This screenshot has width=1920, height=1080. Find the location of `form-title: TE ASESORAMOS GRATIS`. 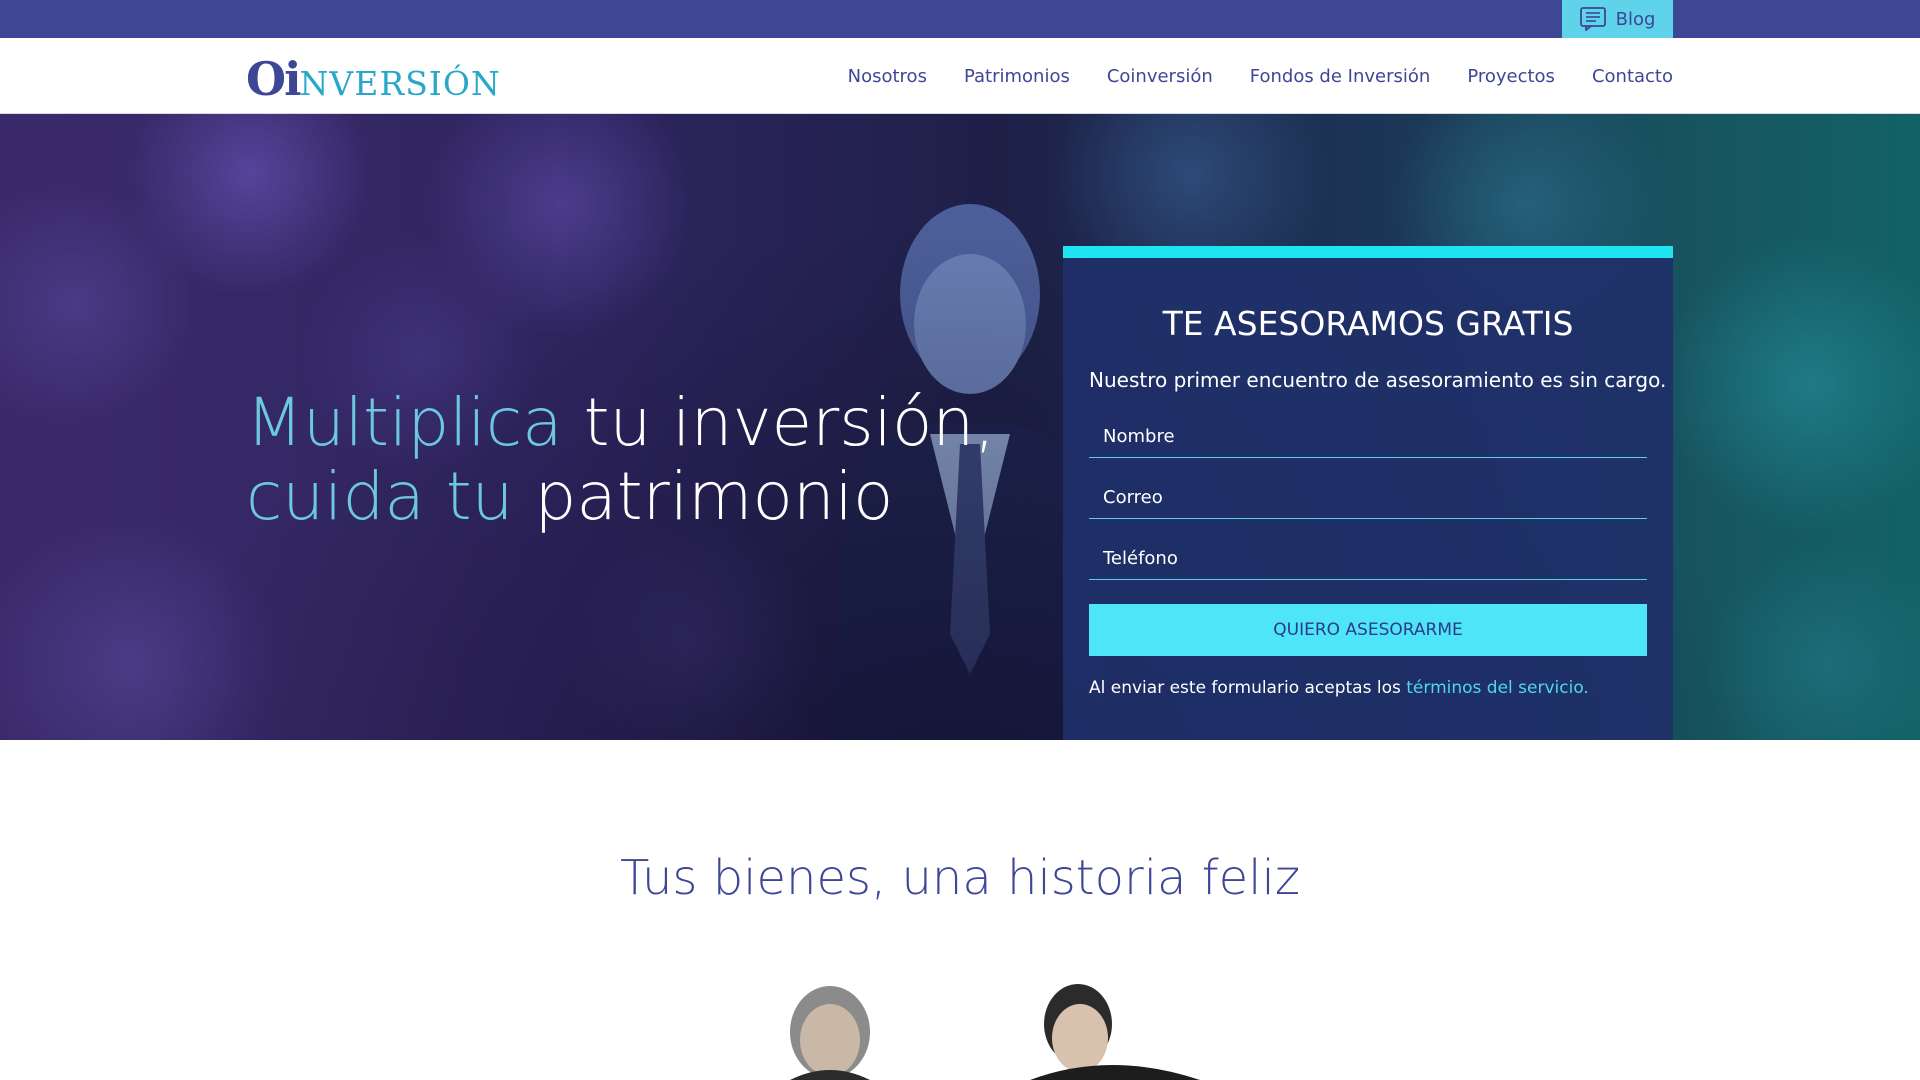

form-title: TE ASESORAMOS GRATIS is located at coordinates (1368, 323).